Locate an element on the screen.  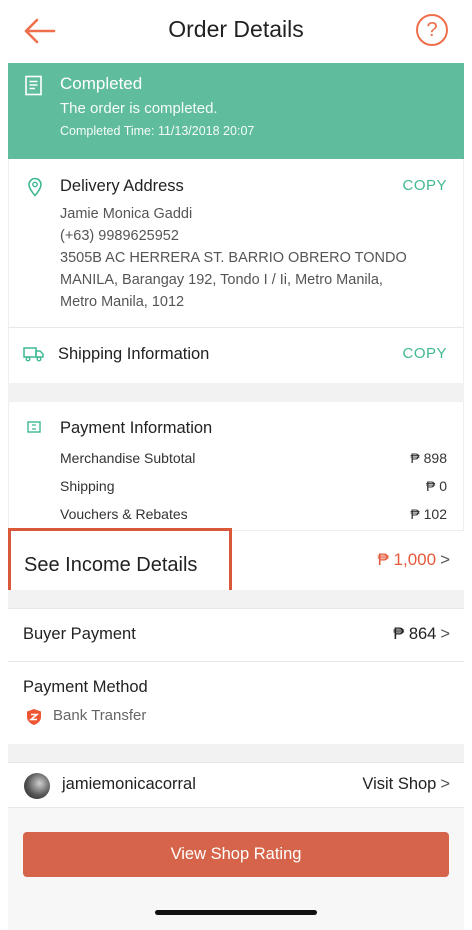
app-header: Order Details ? is located at coordinates (236, 31).